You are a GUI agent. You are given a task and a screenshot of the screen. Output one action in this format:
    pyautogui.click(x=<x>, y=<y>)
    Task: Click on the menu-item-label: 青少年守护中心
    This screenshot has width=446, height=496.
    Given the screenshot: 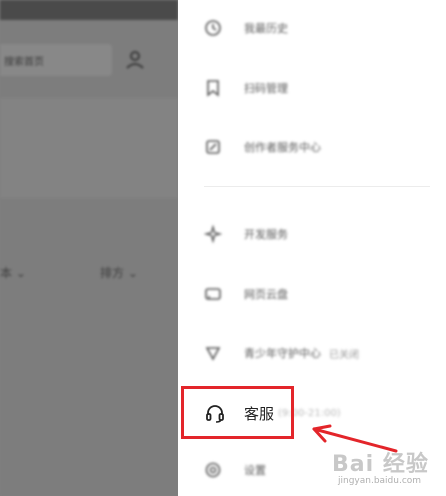 What is the action you would take?
    pyautogui.click(x=282, y=353)
    